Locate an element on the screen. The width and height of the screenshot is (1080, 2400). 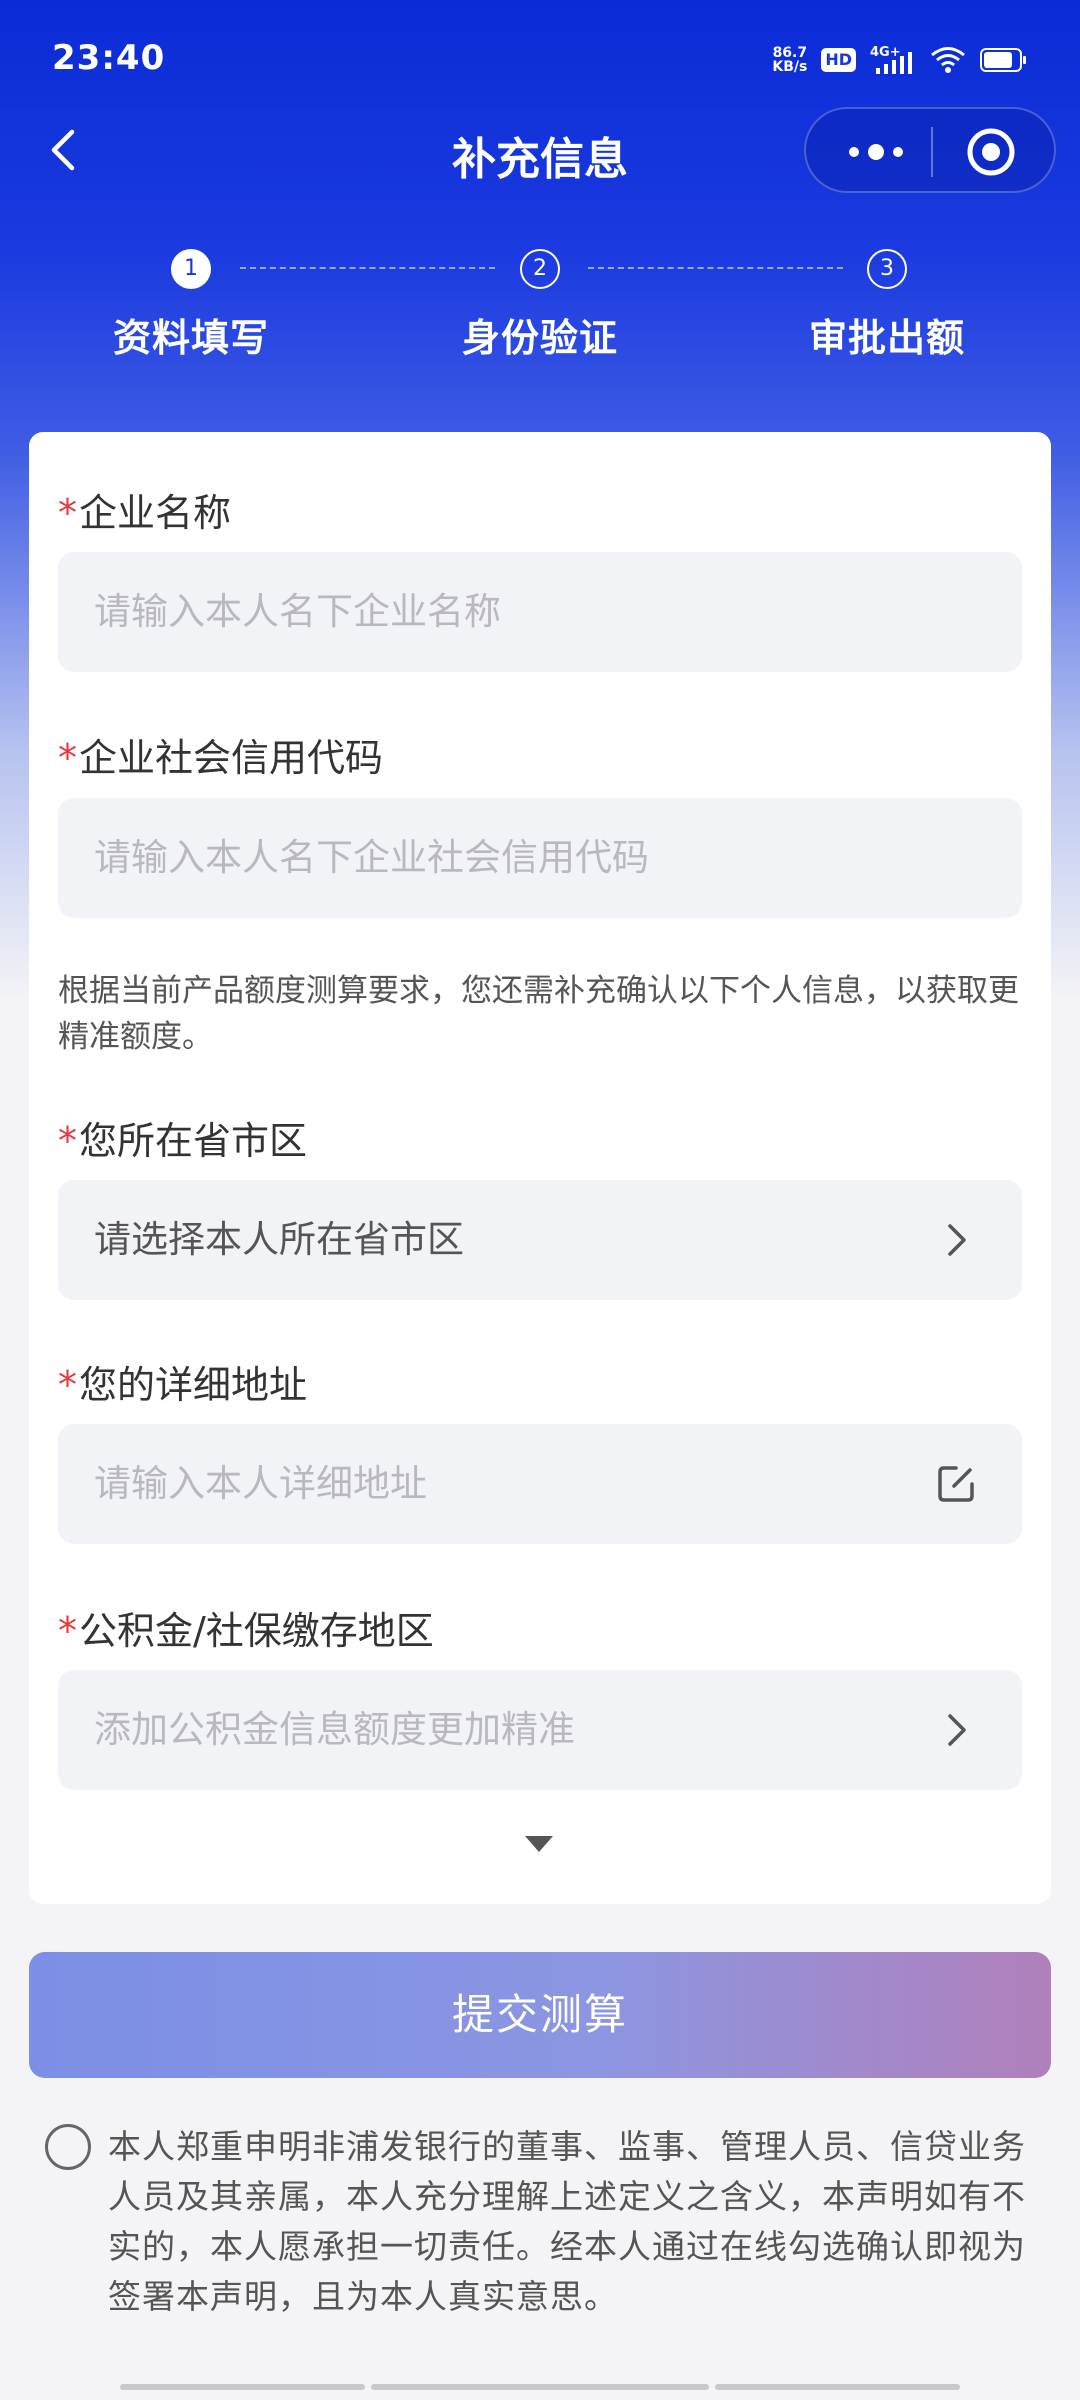
fund-region-select: 添加公积金信息额度更加精准 is located at coordinates (540, 1730).